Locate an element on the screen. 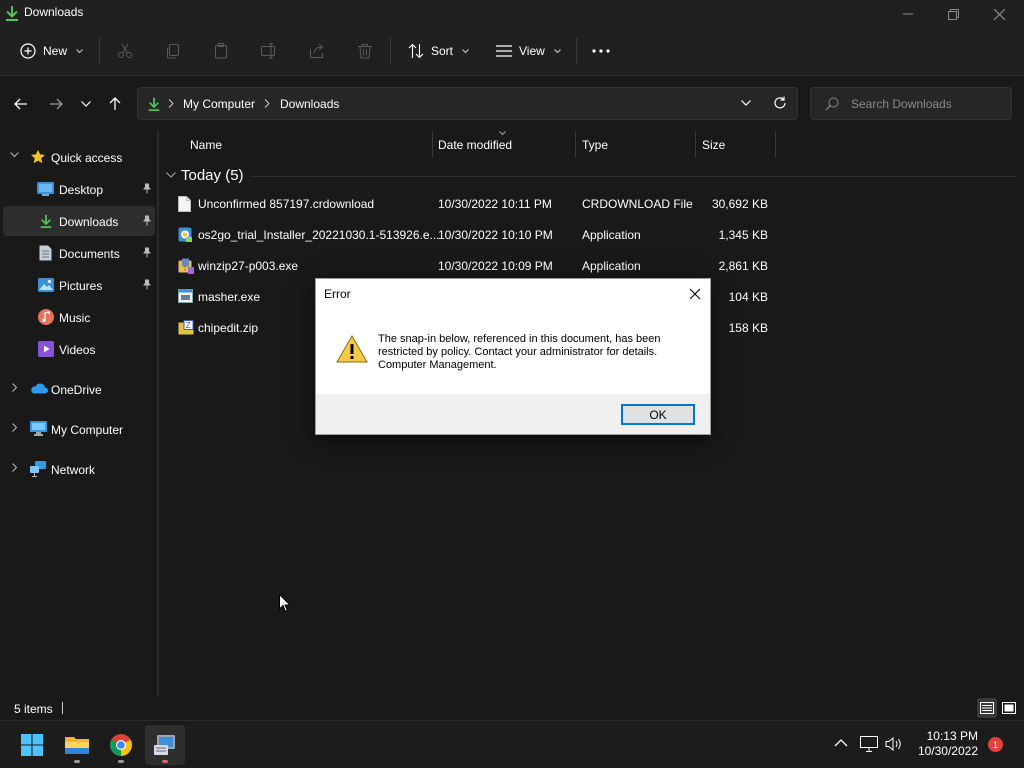 The width and height of the screenshot is (1024, 768). column-header-type: Type is located at coordinates (635, 144).